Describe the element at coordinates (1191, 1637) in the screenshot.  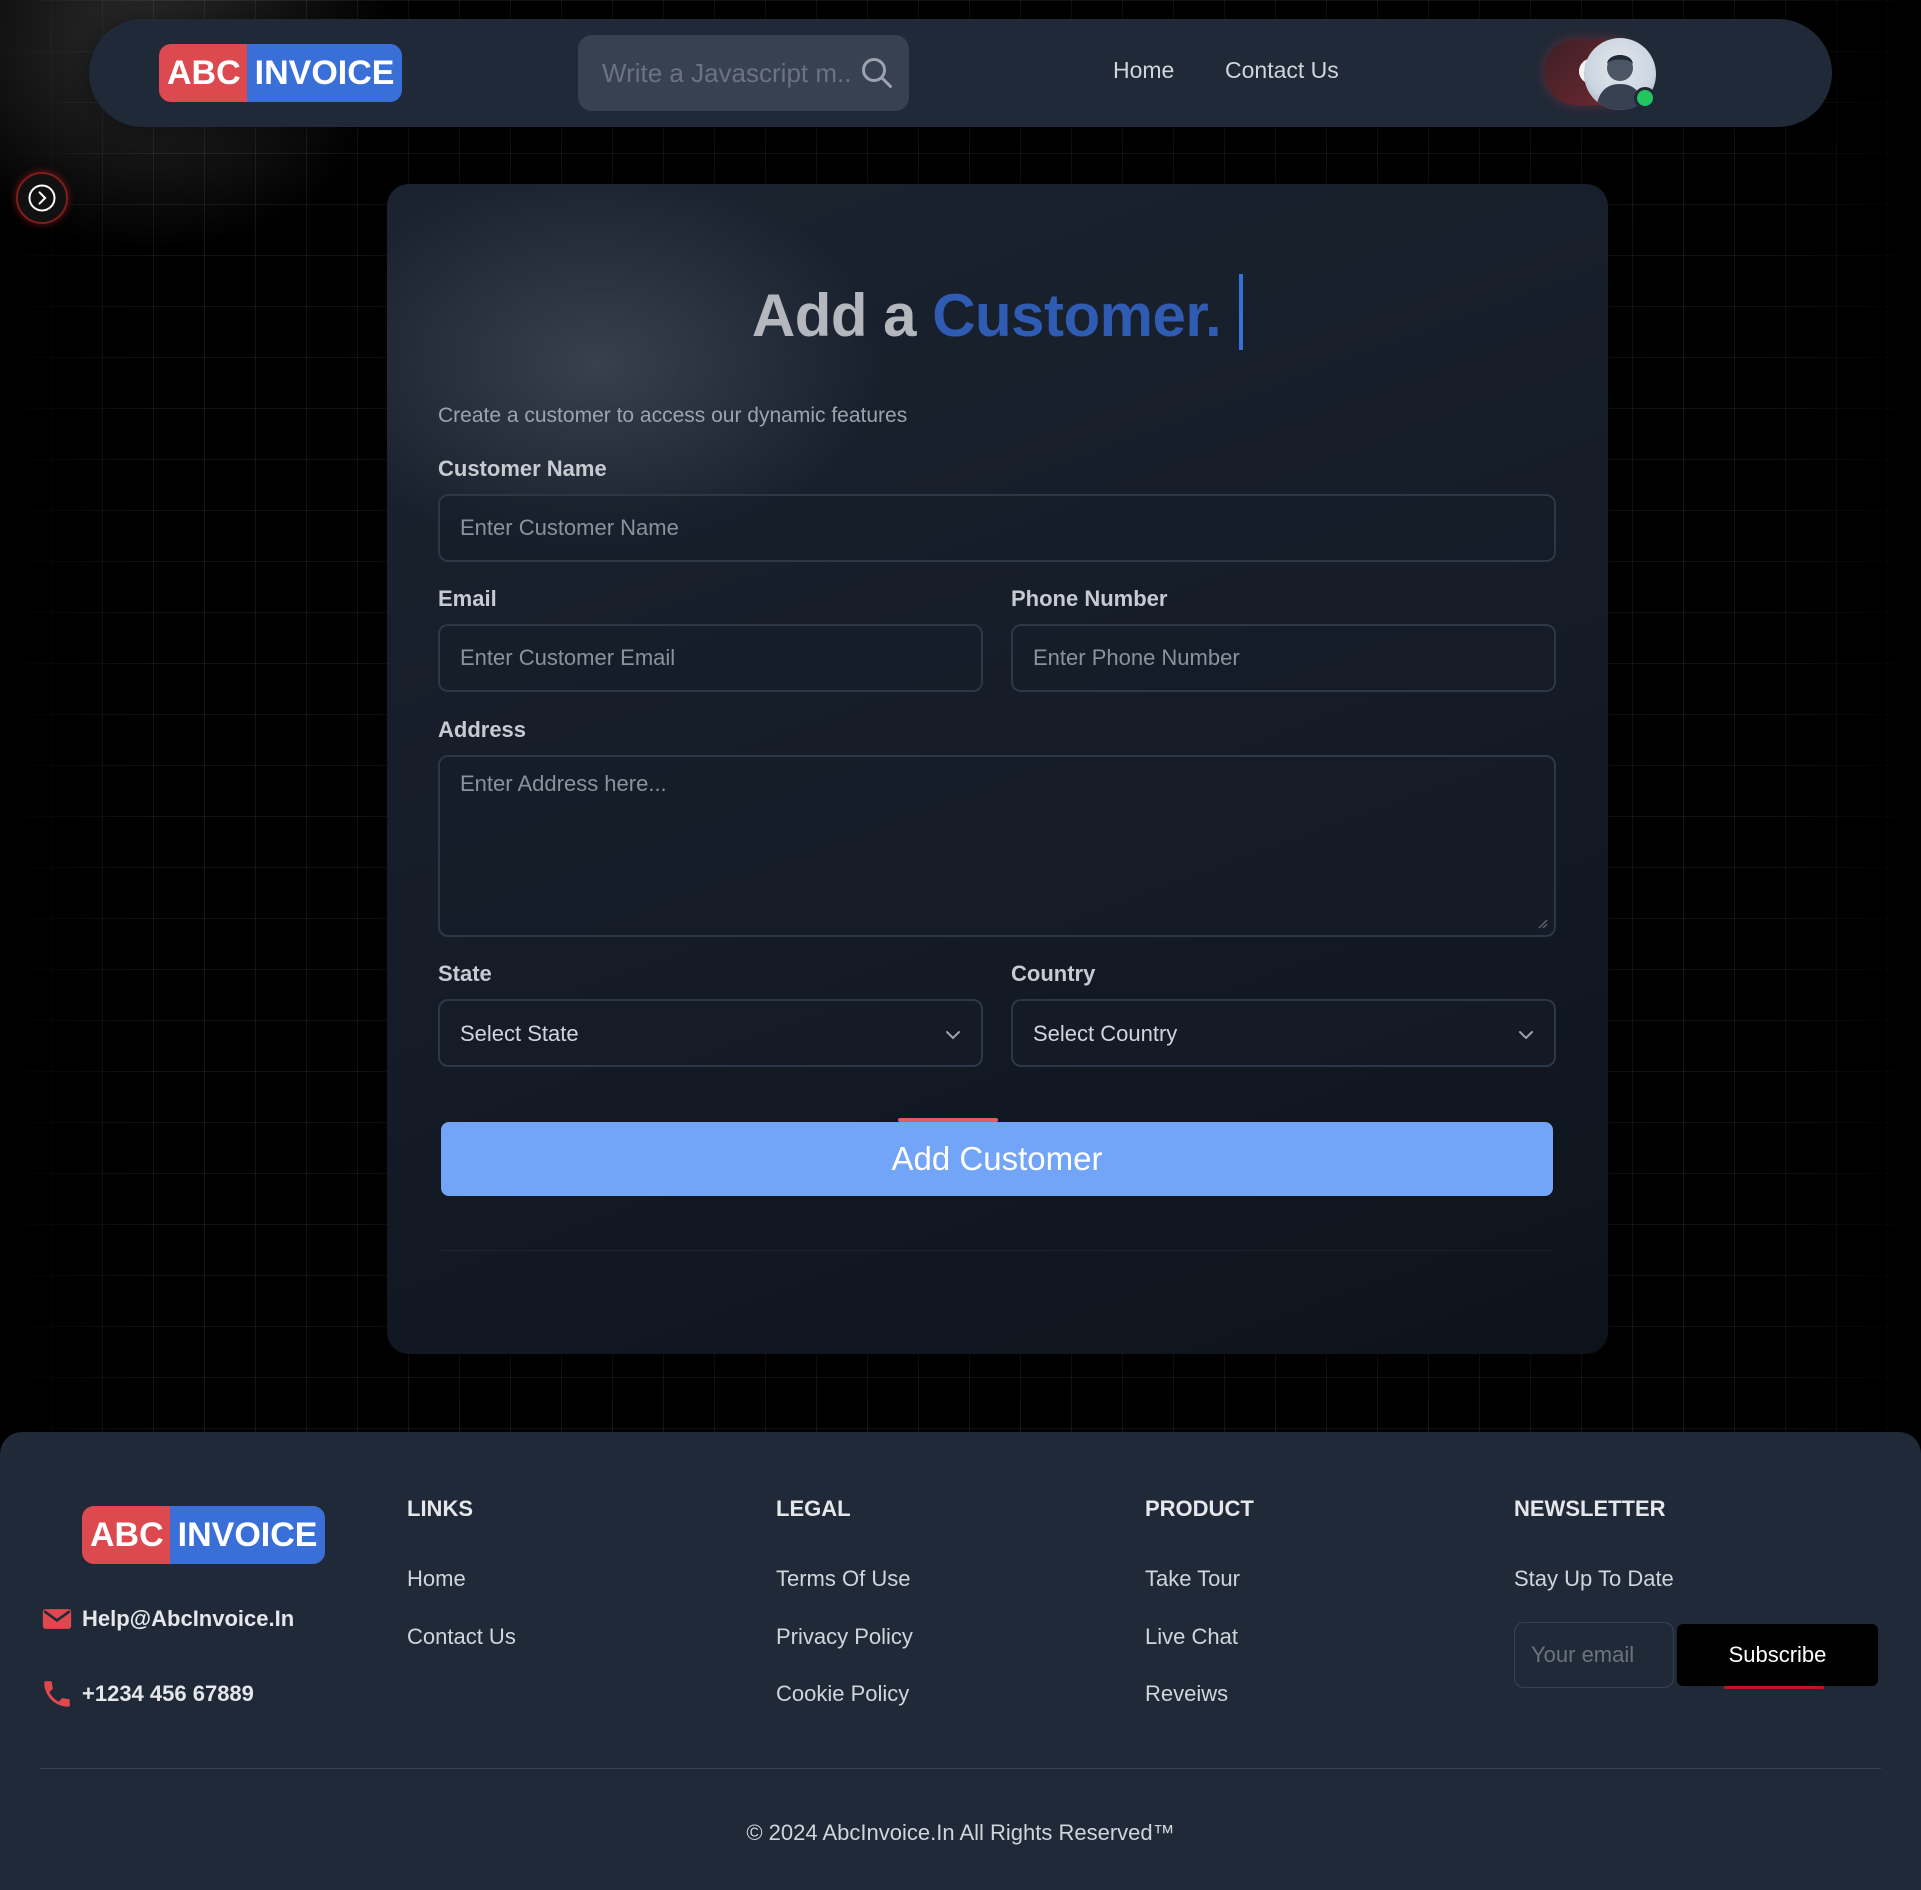
I see `footer-link-livechat: Live Chat` at that location.